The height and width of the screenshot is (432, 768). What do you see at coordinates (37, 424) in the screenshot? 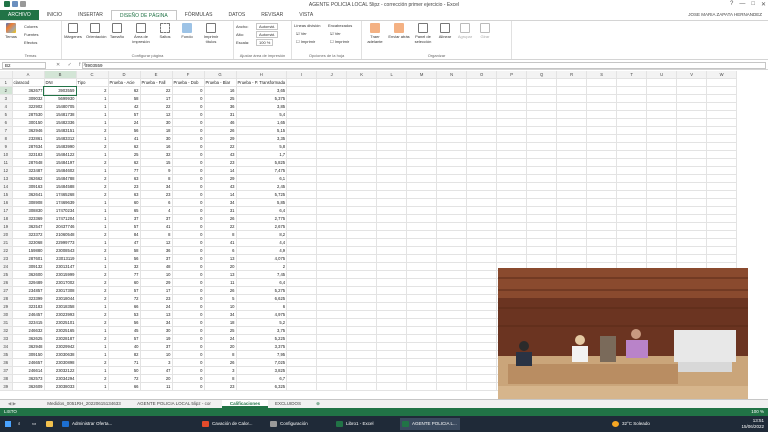
I see `task-view-icon: ▭` at bounding box center [37, 424].